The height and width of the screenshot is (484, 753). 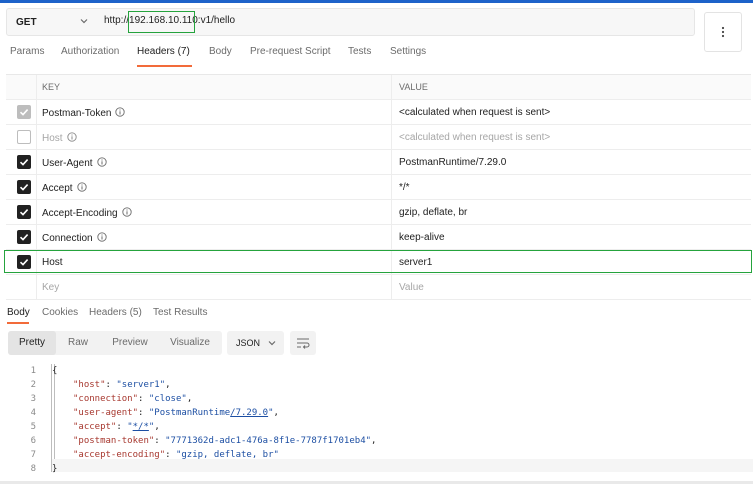 What do you see at coordinates (95, 427) in the screenshot?
I see `json-key: "accept"` at bounding box center [95, 427].